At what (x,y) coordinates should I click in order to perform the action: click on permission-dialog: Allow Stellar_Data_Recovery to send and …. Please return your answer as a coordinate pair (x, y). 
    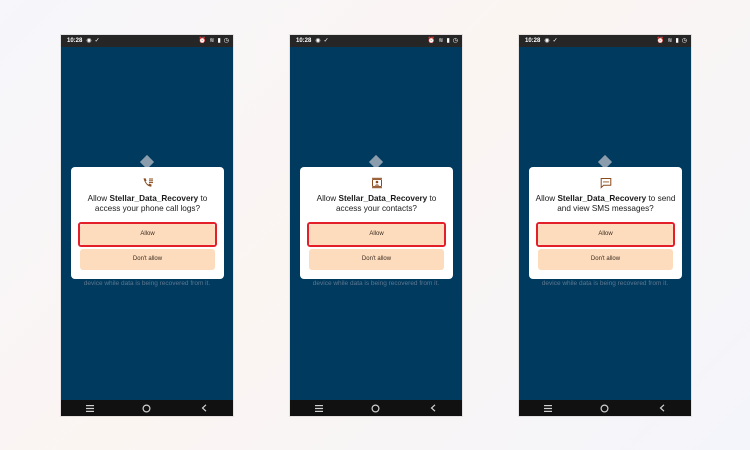
    Looking at the image, I should click on (605, 223).